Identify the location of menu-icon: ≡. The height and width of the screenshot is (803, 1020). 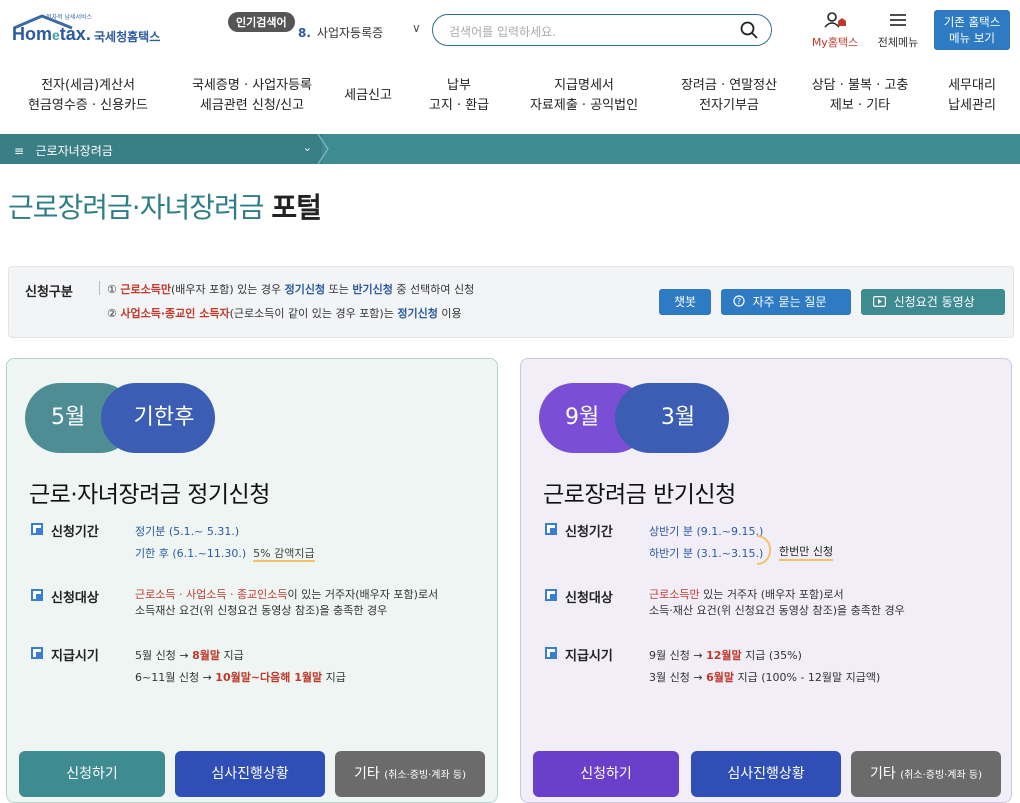
(19, 151).